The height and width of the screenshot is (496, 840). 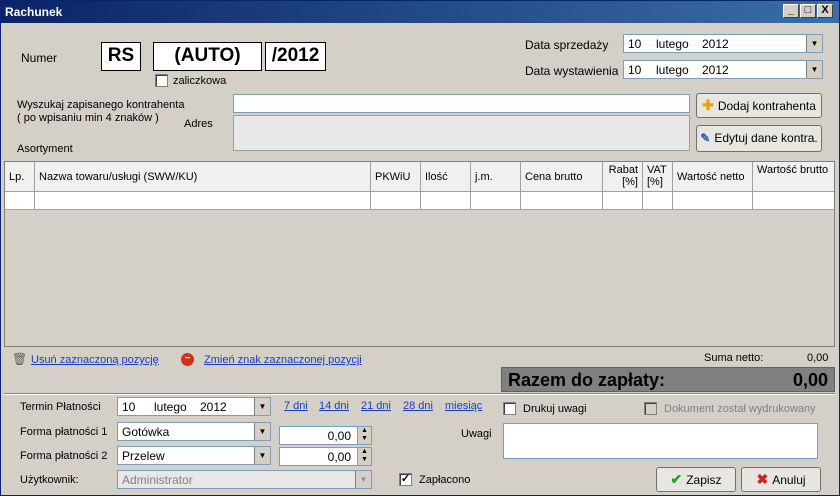 What do you see at coordinates (143, 456) in the screenshot?
I see `forma2-value: Przelew` at bounding box center [143, 456].